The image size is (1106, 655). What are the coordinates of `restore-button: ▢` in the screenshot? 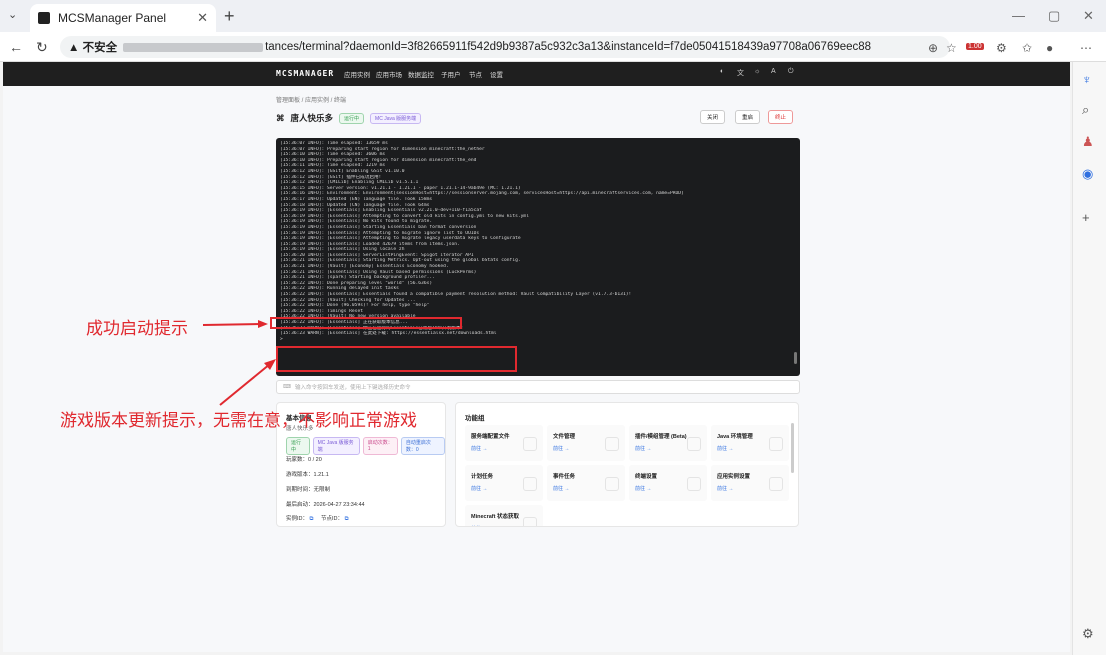 It's located at (1054, 16).